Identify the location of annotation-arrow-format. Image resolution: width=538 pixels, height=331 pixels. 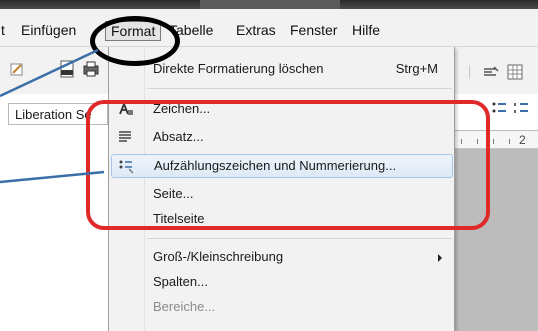
(49, 73).